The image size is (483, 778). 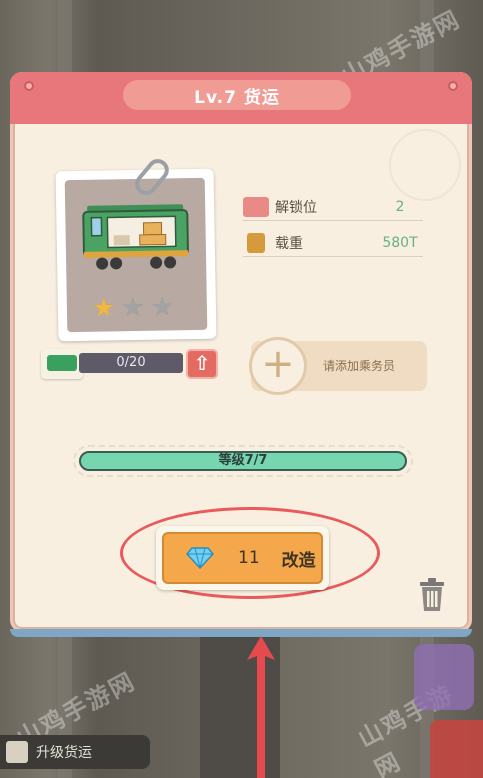 What do you see at coordinates (296, 207) in the screenshot?
I see `stat-label: 解锁位` at bounding box center [296, 207].